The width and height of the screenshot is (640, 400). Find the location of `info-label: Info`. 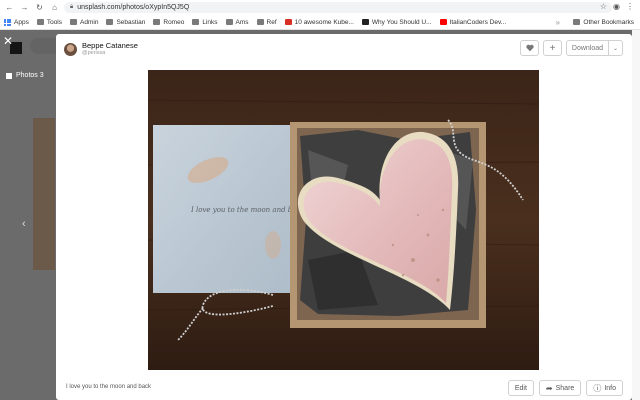

info-label: Info is located at coordinates (610, 388).